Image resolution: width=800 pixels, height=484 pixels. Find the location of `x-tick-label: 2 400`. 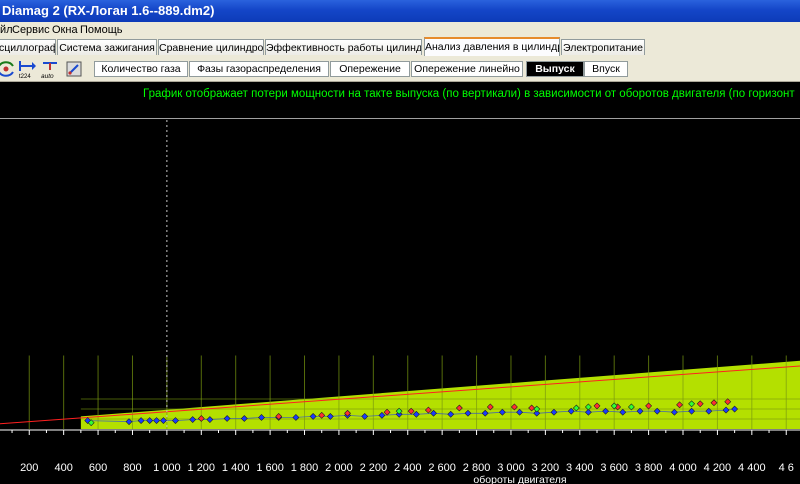

x-tick-label: 2 400 is located at coordinates (408, 468).